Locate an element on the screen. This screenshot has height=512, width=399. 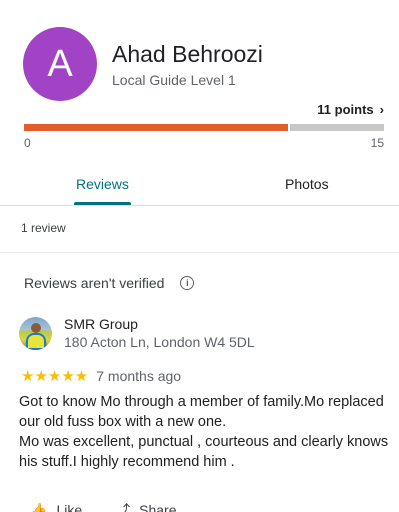
tab-reviews: Reviews is located at coordinates (102, 184).